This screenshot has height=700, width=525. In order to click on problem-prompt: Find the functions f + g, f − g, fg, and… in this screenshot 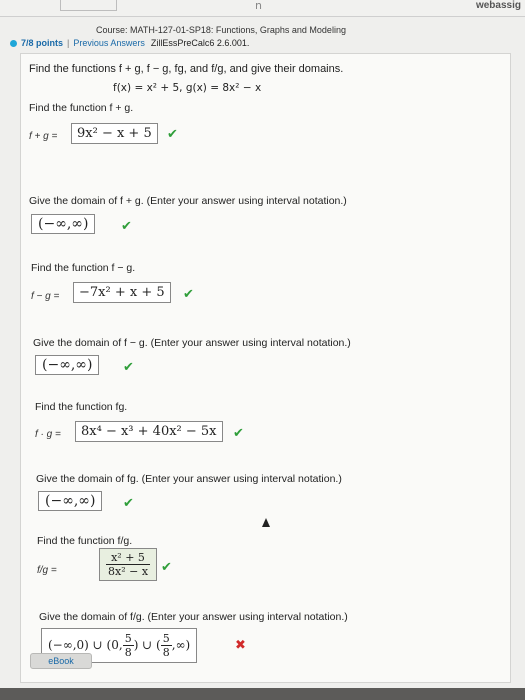, I will do `click(186, 69)`.